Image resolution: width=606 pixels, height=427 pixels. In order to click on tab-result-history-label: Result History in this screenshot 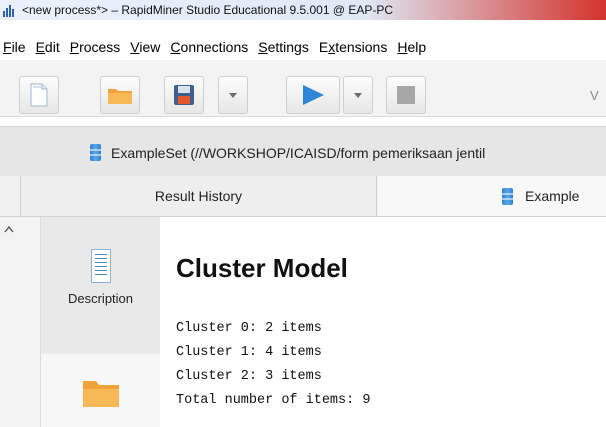, I will do `click(198, 196)`.